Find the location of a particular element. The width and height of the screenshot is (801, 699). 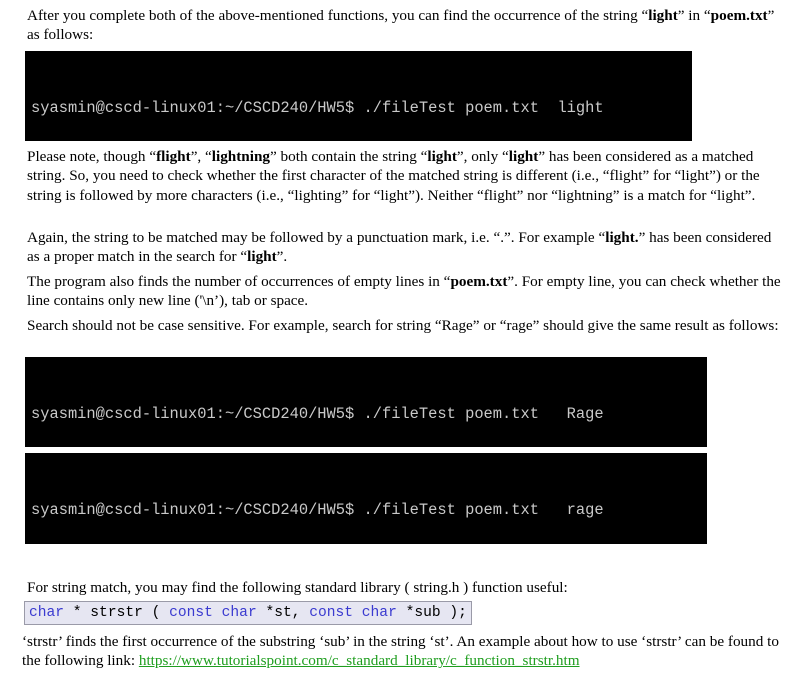

code-plain-1: * strstr ( is located at coordinates (117, 613).